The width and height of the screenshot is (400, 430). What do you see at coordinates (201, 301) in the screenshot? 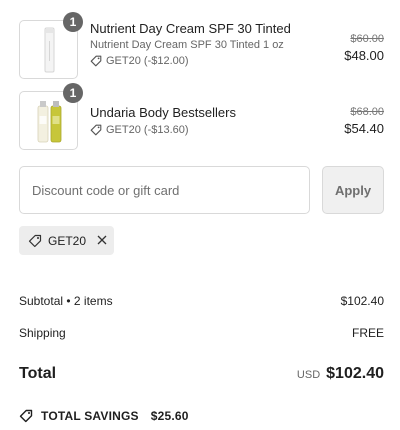
I see `subtotal-row: Subtotal • 2 items $102.40` at bounding box center [201, 301].